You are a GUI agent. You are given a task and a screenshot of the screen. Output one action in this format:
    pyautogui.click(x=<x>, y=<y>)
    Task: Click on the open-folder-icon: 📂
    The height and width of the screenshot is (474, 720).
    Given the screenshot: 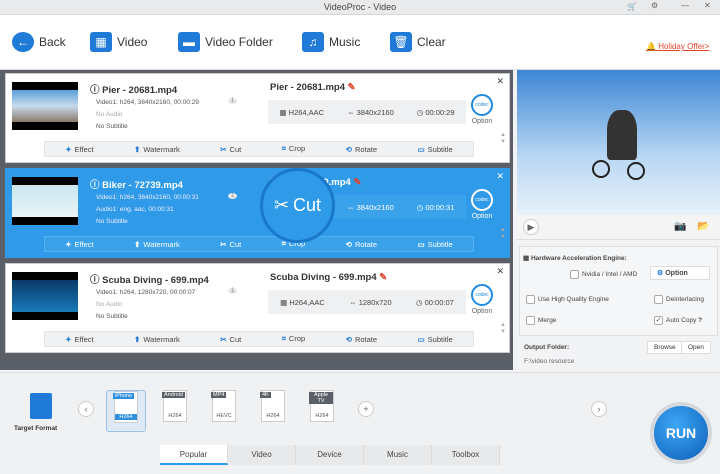 What is the action you would take?
    pyautogui.click(x=703, y=226)
    